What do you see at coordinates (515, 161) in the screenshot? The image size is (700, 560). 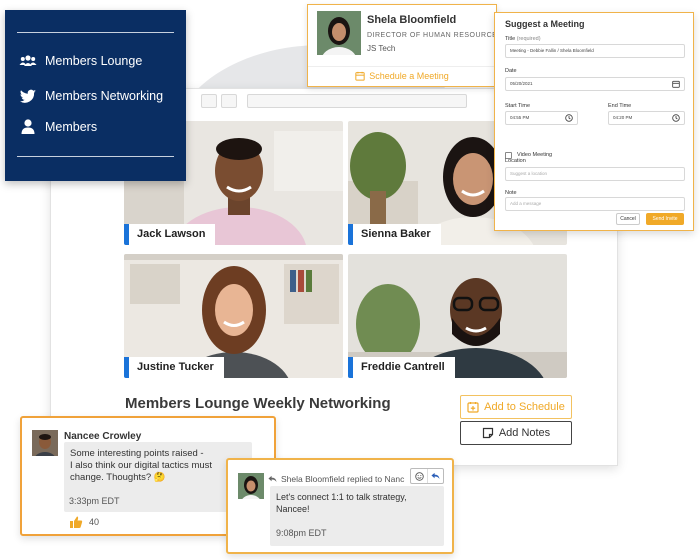 I see `location-label-text: Location` at bounding box center [515, 161].